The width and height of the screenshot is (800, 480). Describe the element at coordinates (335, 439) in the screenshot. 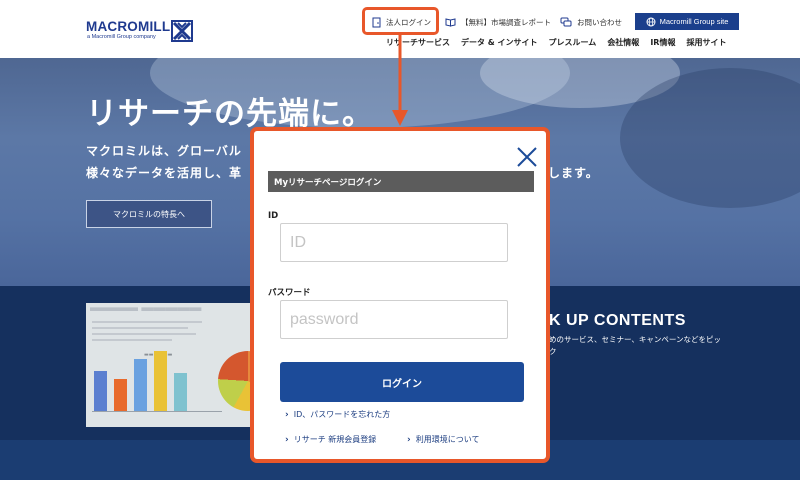

I see `register-label: リサーチ 新規会員登録` at that location.